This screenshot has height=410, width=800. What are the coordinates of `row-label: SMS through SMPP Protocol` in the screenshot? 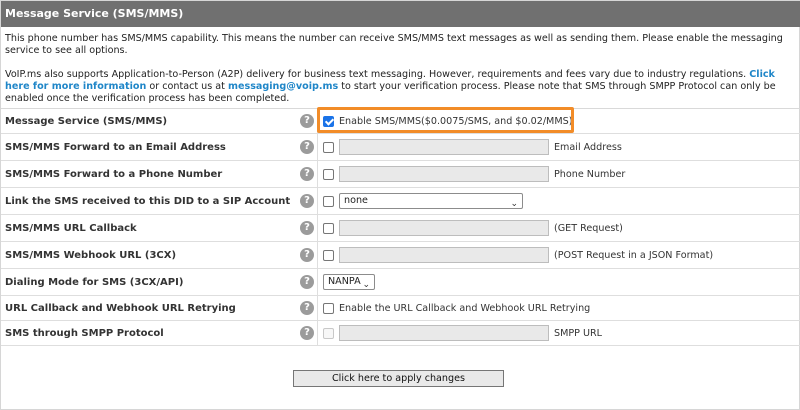 It's located at (84, 333).